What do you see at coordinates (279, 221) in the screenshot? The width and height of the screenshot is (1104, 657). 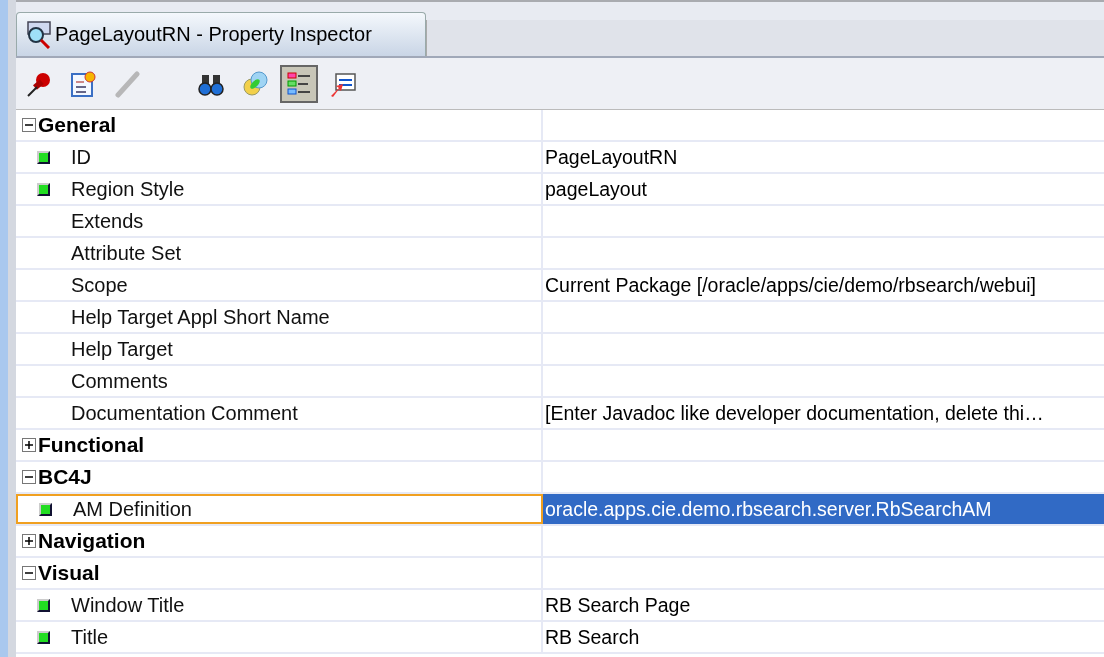 I see `property-name: Extends` at bounding box center [279, 221].